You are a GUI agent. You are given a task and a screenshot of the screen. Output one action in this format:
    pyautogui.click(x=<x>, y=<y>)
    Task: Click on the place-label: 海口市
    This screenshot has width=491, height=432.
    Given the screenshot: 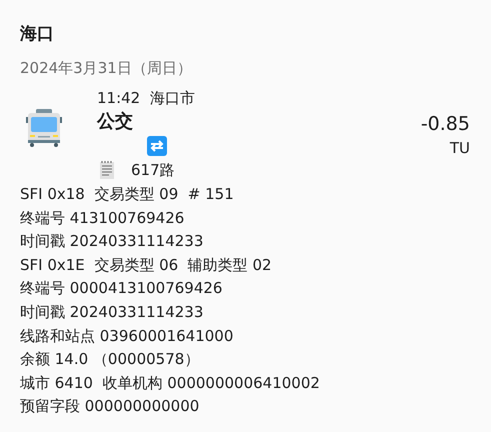 What is the action you would take?
    pyautogui.click(x=173, y=98)
    